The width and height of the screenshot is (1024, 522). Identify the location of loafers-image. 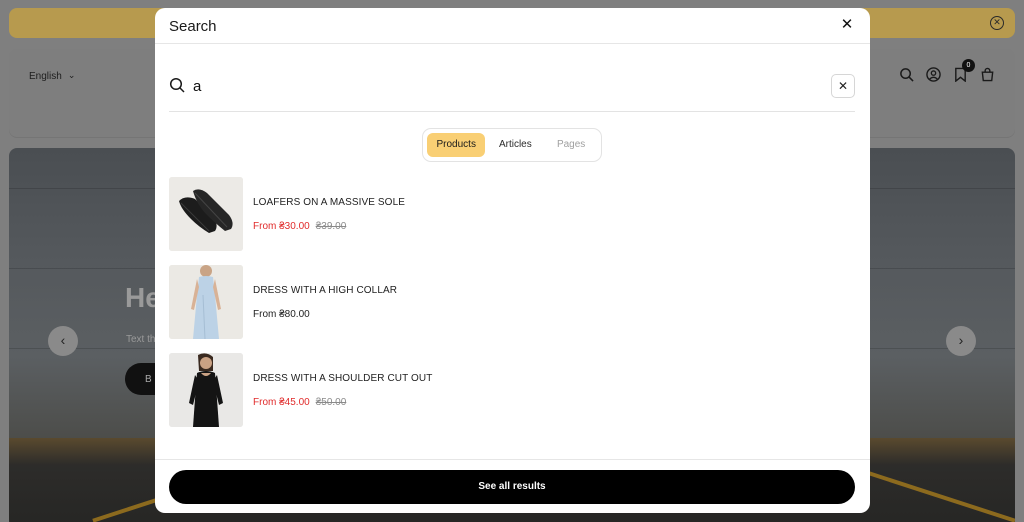
(206, 214).